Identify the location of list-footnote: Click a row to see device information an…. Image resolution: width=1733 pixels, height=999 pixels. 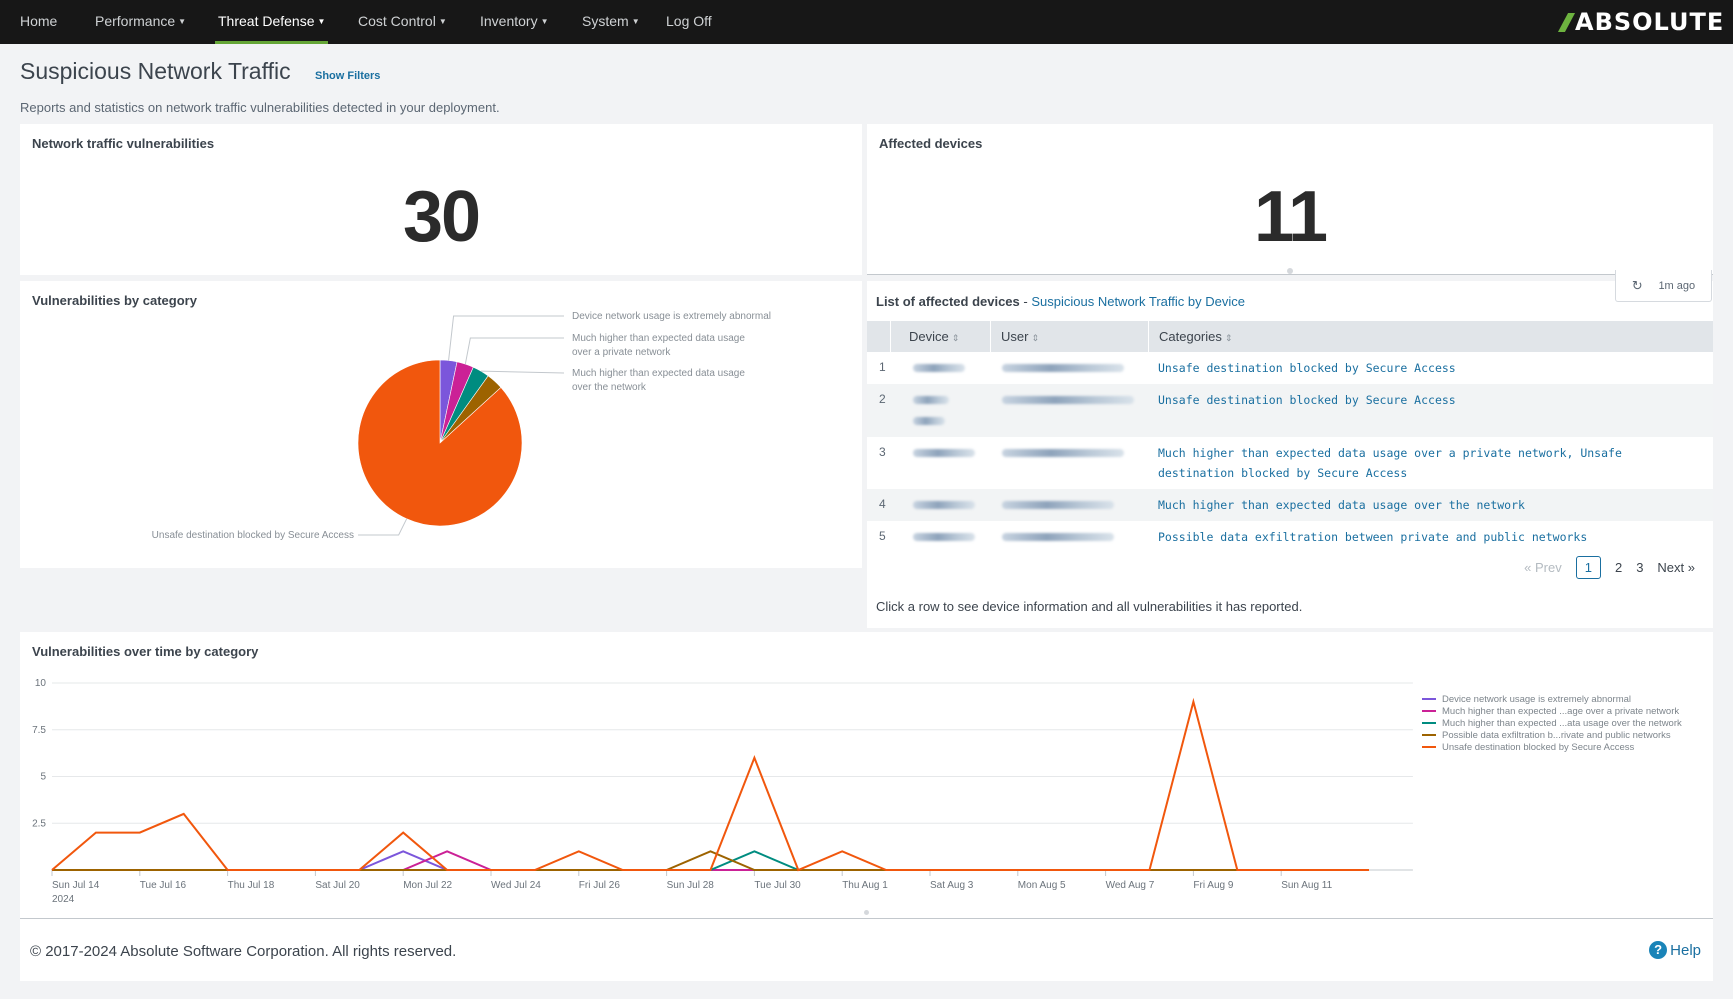
(1089, 606).